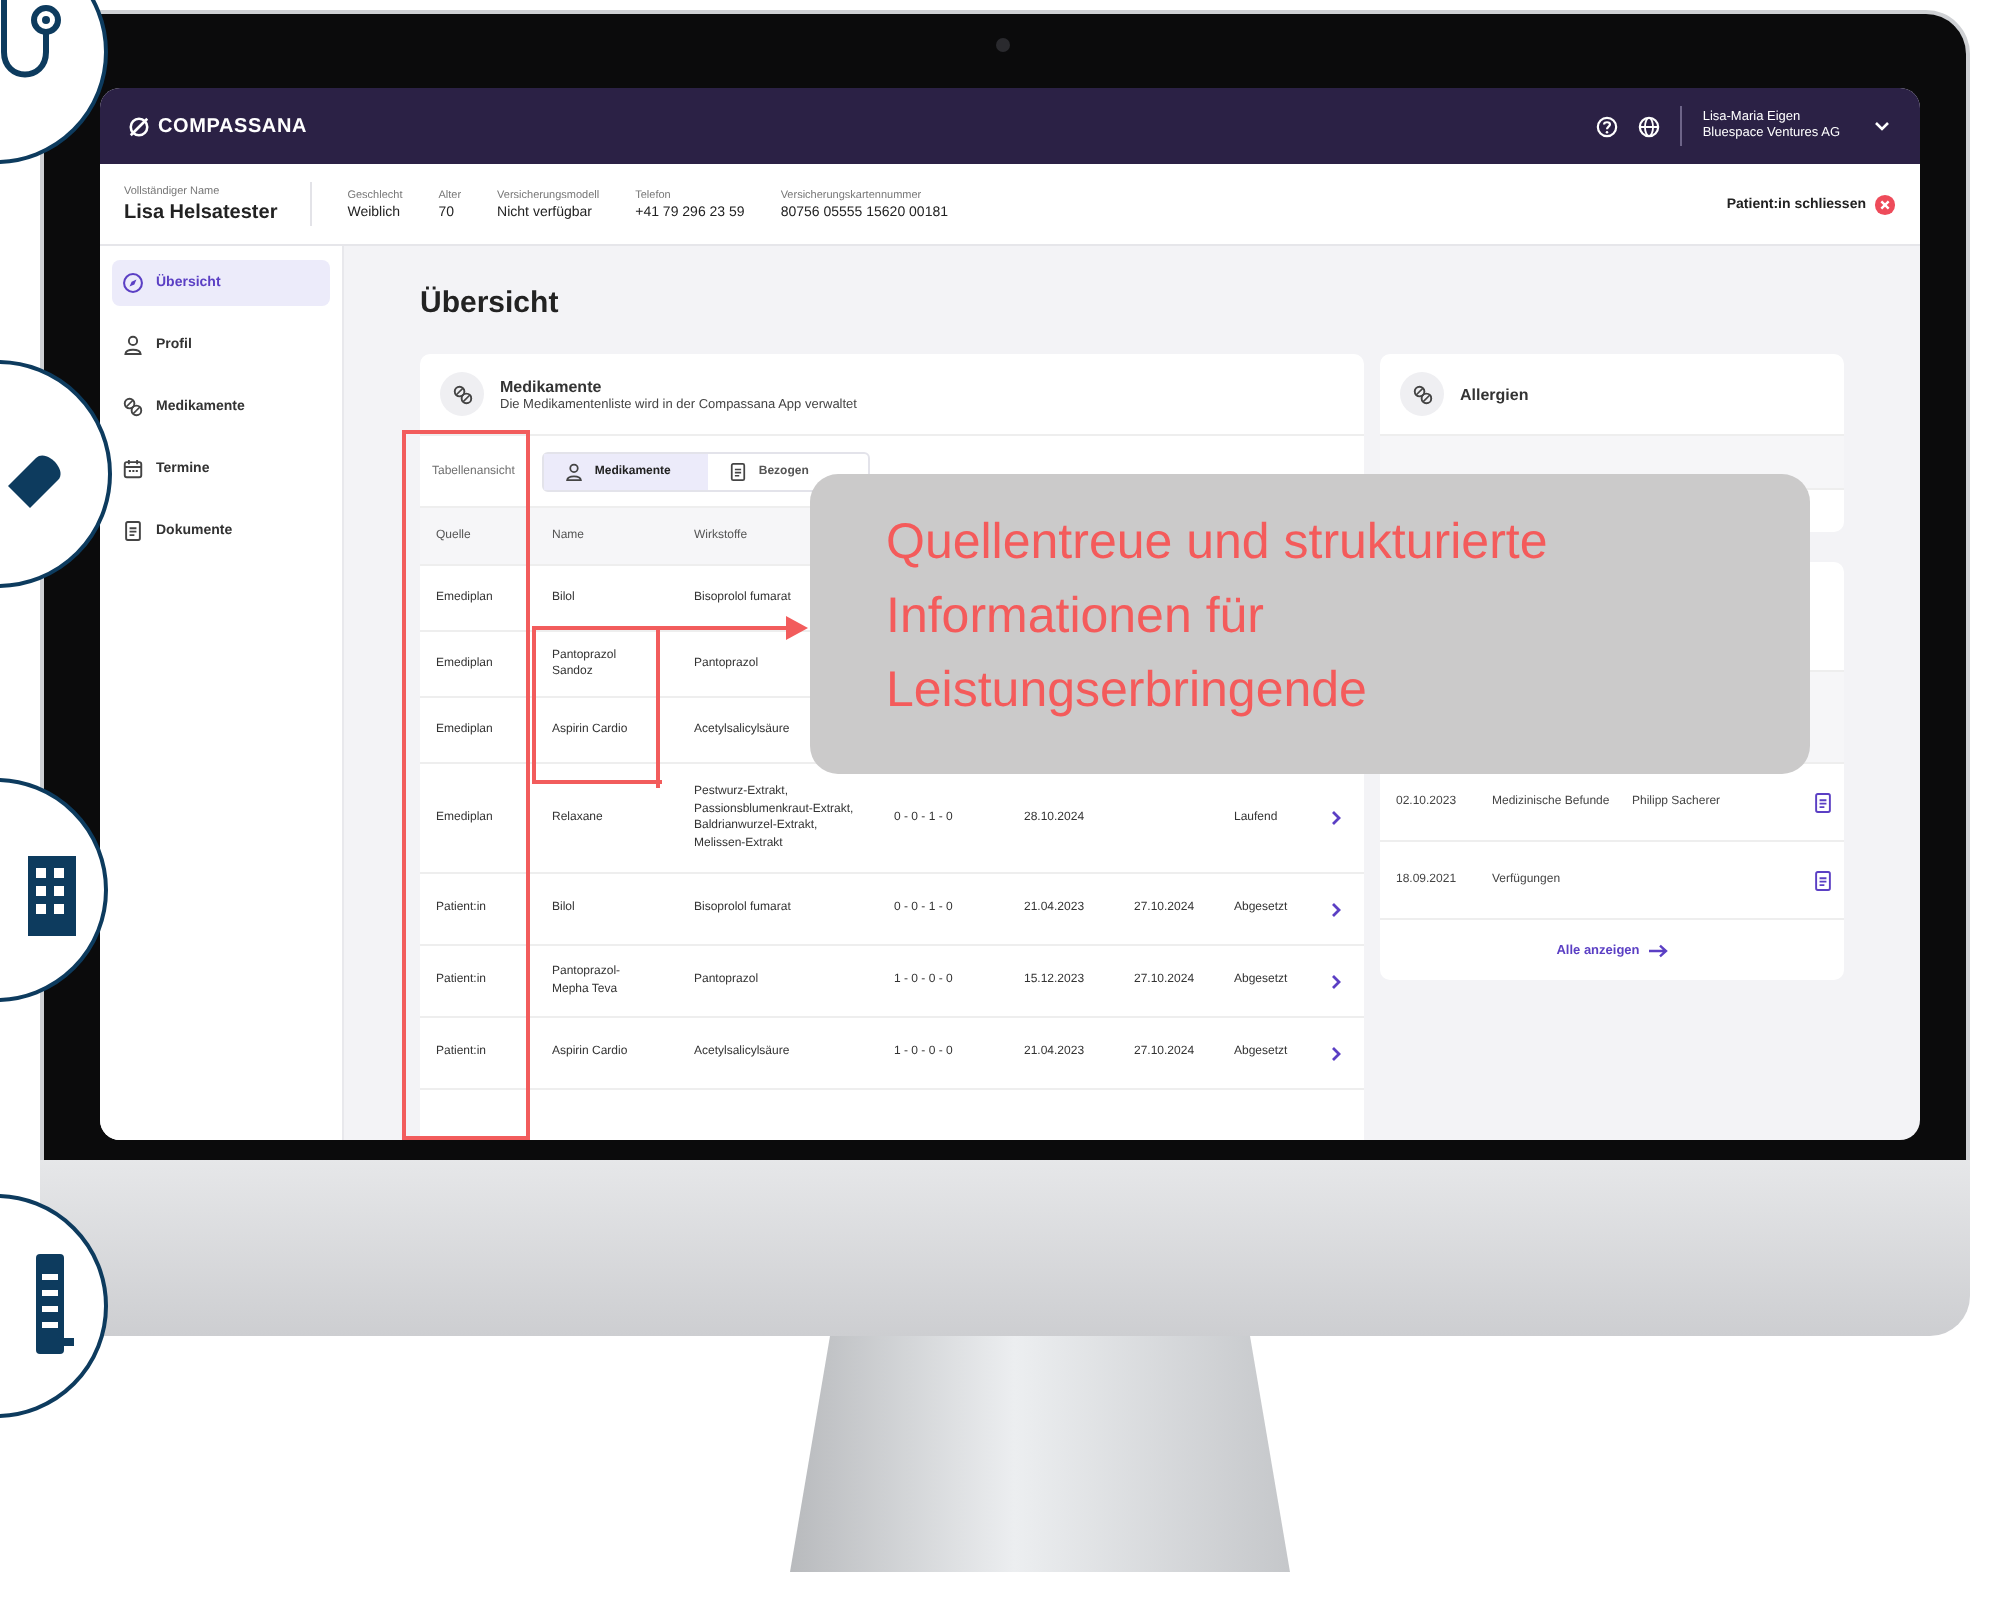 This screenshot has height=1610, width=1996. I want to click on card-title: Allergien, so click(1494, 394).